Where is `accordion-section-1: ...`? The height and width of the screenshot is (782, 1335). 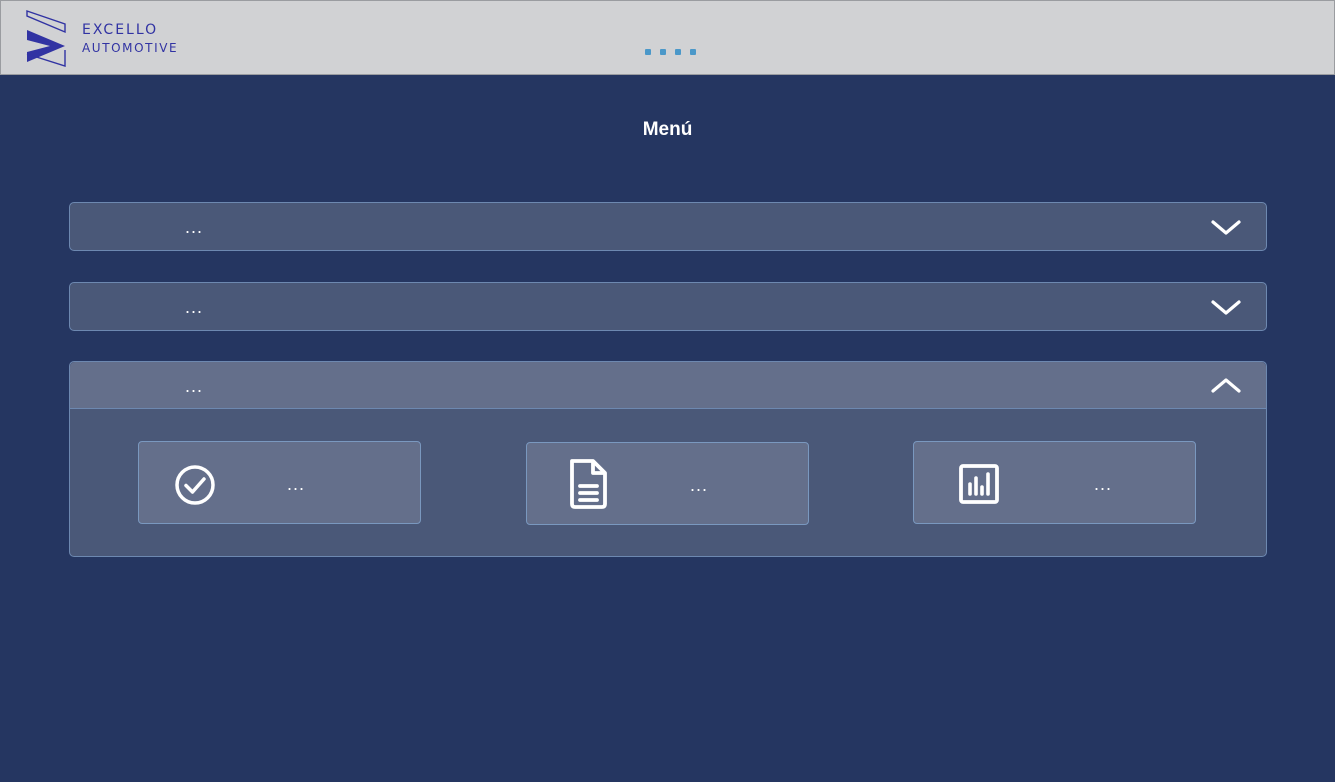
accordion-section-1: ... is located at coordinates (668, 226).